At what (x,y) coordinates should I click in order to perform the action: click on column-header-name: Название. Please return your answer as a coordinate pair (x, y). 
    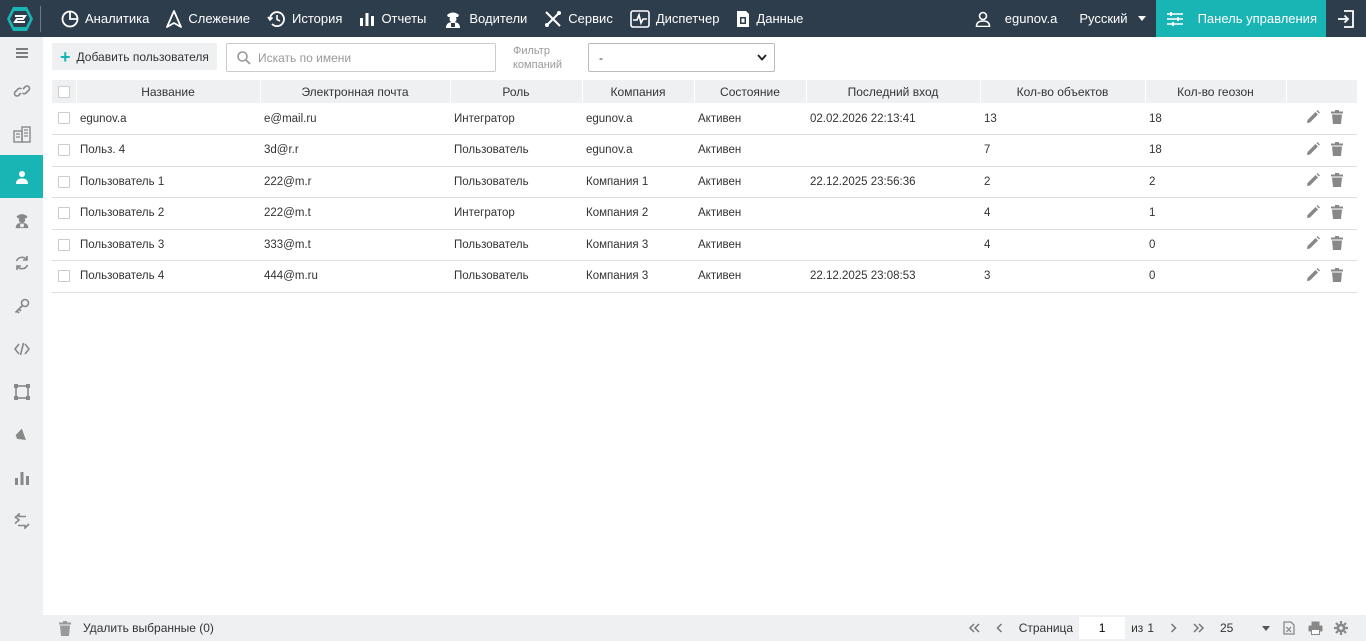
    Looking at the image, I should click on (168, 91).